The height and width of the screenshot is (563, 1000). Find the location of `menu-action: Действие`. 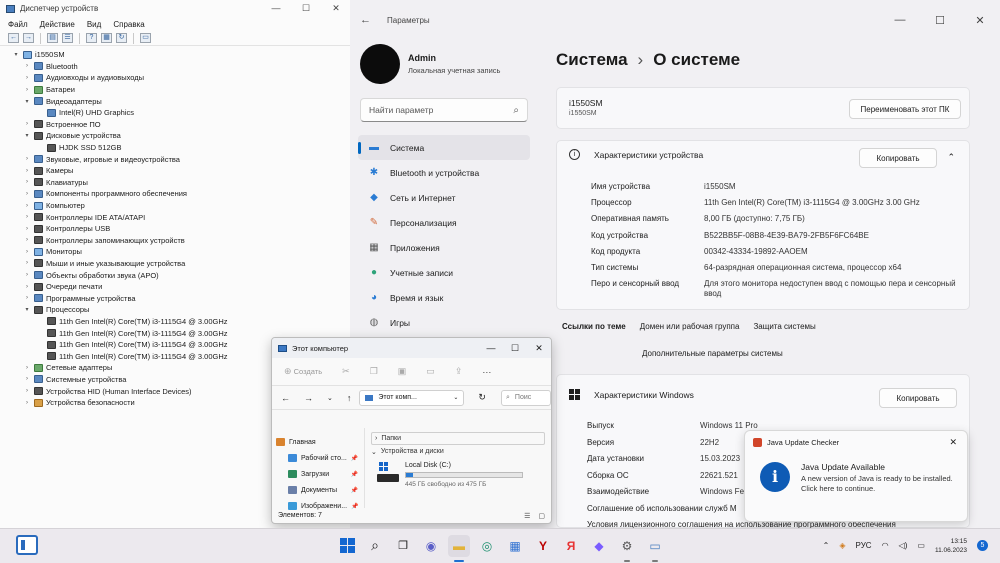

menu-action: Действие is located at coordinates (57, 24).